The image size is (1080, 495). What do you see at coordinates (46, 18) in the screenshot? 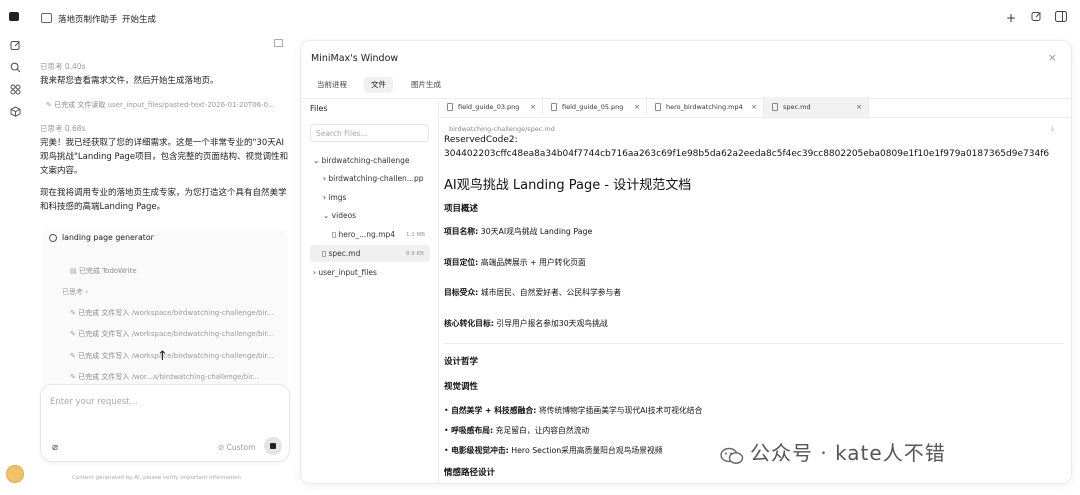
I see `document-icon` at bounding box center [46, 18].